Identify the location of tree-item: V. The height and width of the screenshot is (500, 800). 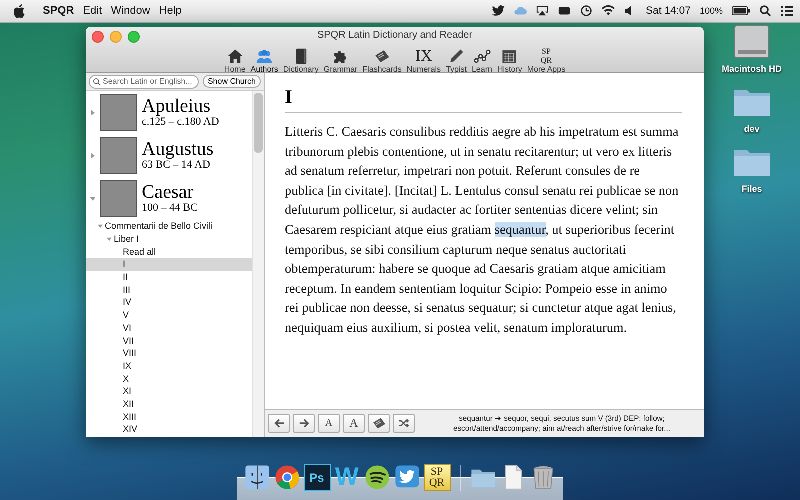
(169, 315).